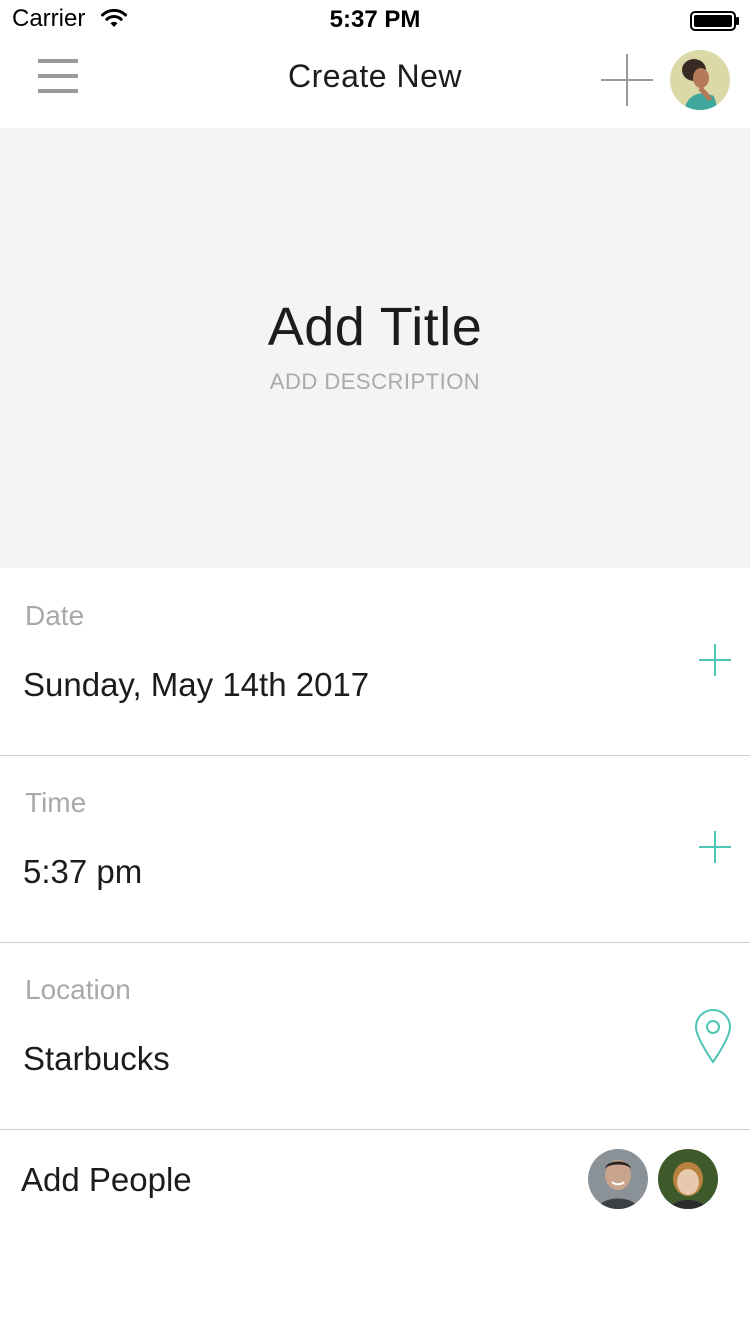 This screenshot has height=1334, width=750. Describe the element at coordinates (78, 989) in the screenshot. I see `location-label: Location` at that location.